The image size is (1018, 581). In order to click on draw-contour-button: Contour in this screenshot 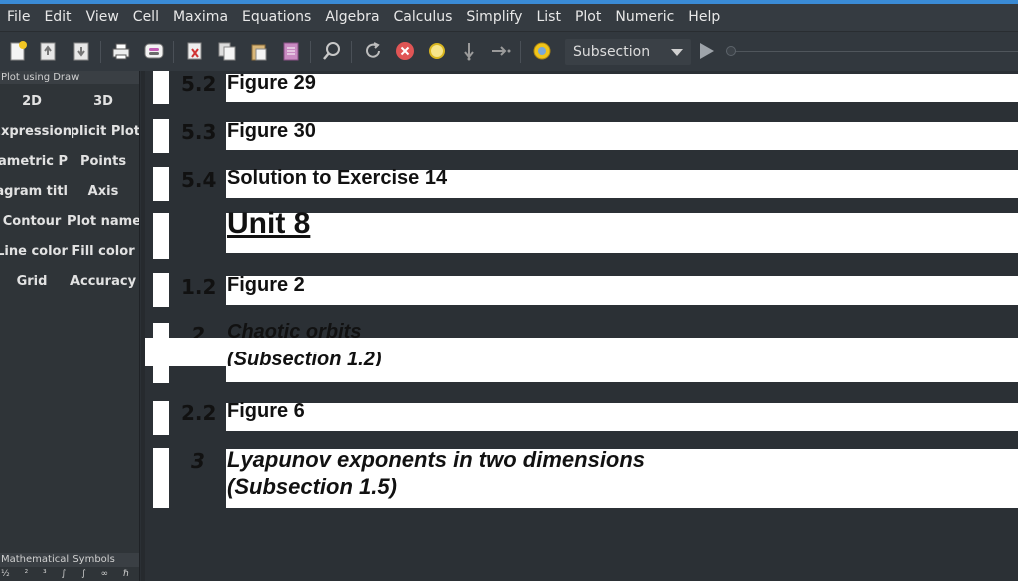, I will do `click(34, 222)`.